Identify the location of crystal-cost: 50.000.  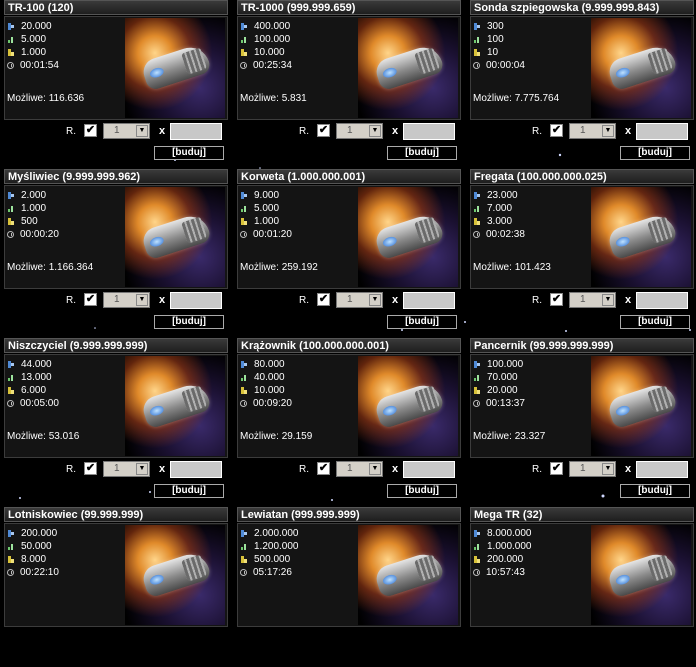
(33, 546).